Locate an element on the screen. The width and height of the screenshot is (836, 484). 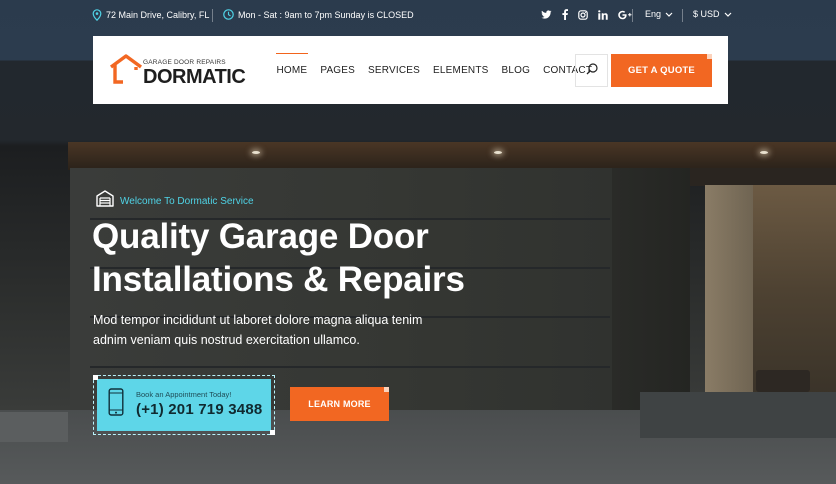
phone-number: (+1) 201 719 3488 is located at coordinates (199, 409).